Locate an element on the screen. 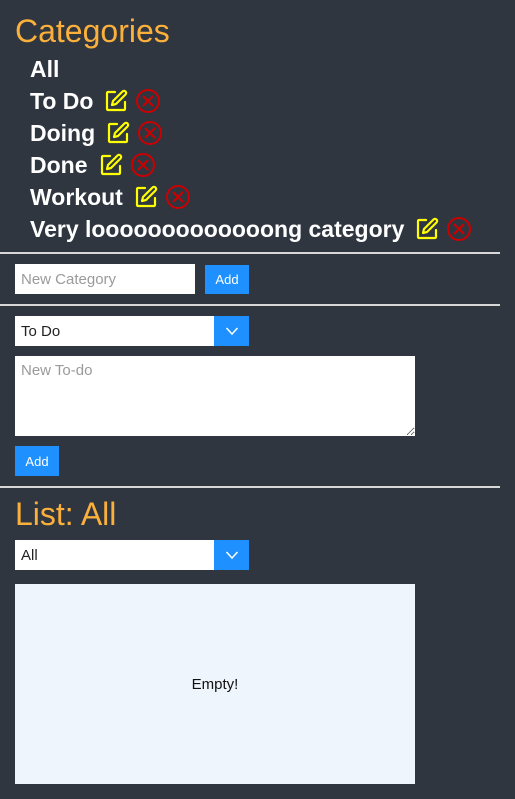 The image size is (515, 799). add-todo-button: Add is located at coordinates (37, 461).